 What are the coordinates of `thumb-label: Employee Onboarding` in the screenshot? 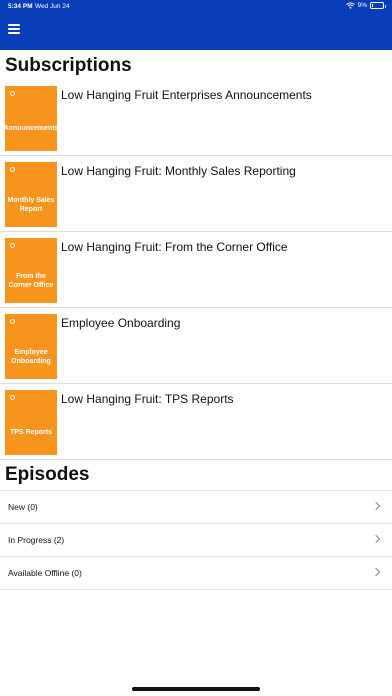 It's located at (31, 356).